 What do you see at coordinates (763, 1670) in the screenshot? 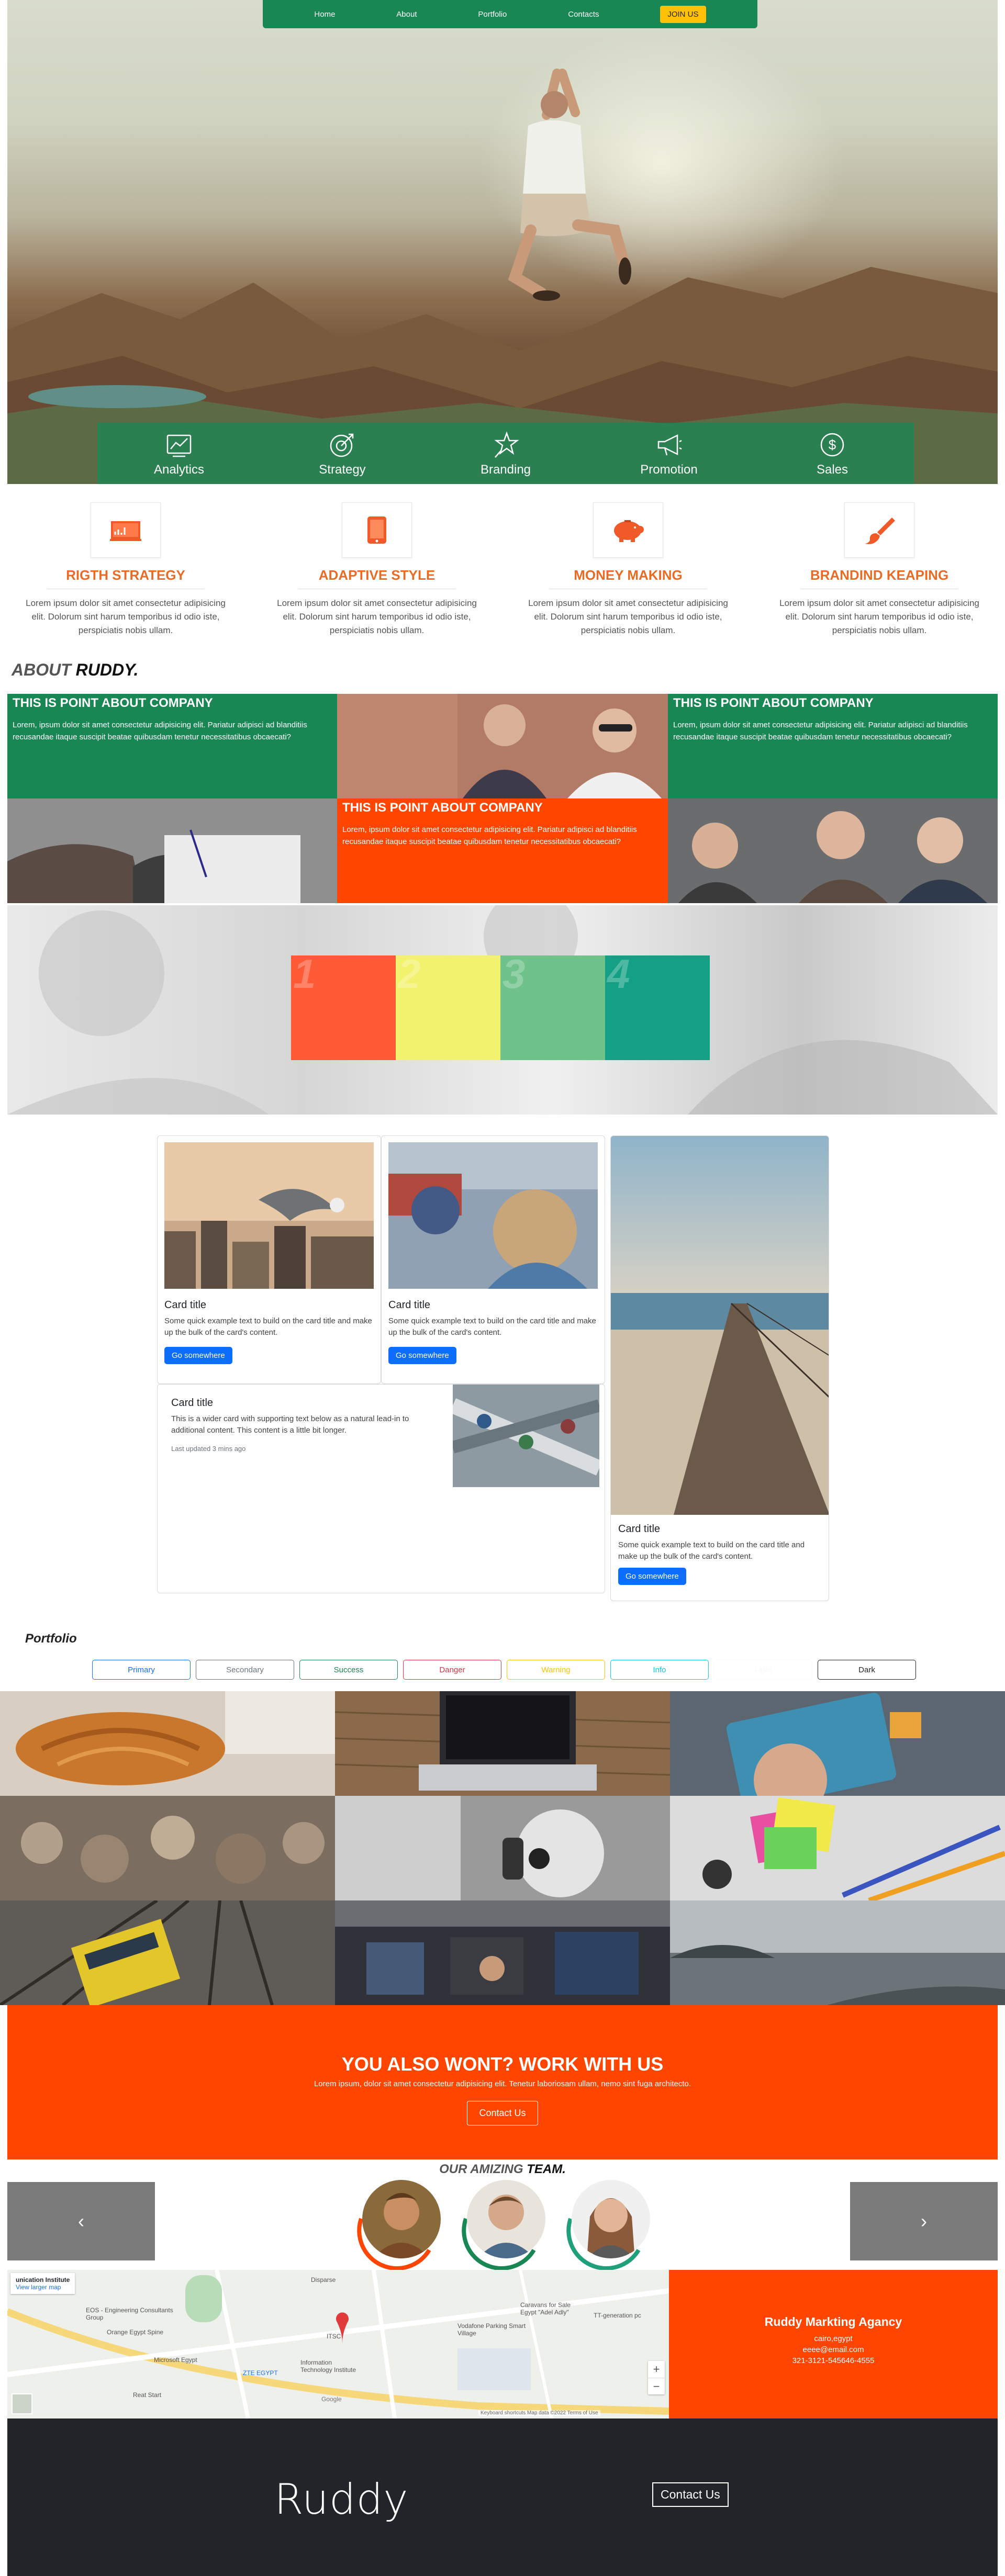
I see `filter-light-button: Light` at bounding box center [763, 1670].